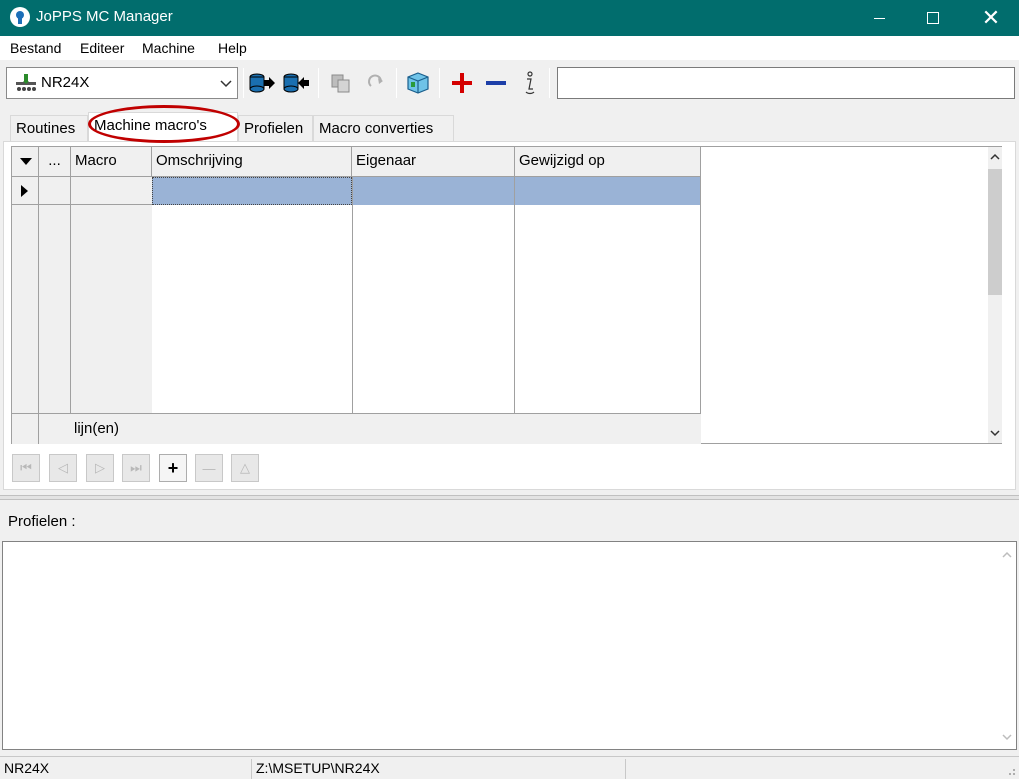 The height and width of the screenshot is (779, 1019). Describe the element at coordinates (226, 83) in the screenshot. I see `chevron-down-icon` at that location.